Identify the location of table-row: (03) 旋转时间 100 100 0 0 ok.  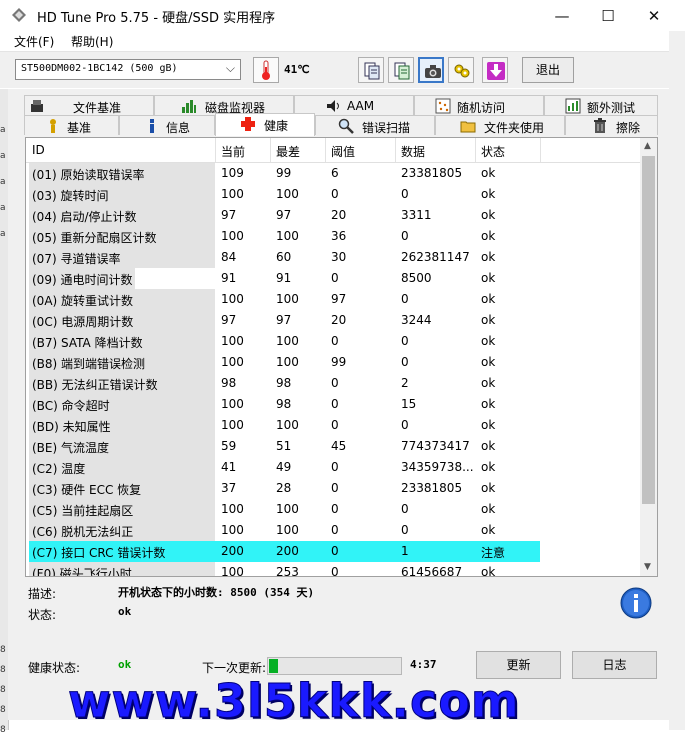
(333, 194).